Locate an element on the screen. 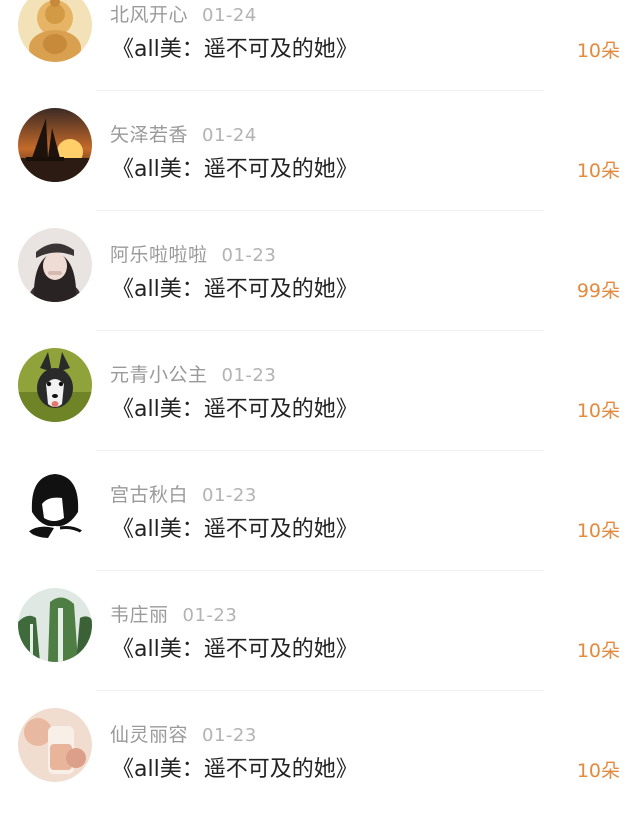 The image size is (640, 828). user-meta: 元青小公主 01-23 is located at coordinates (193, 373).